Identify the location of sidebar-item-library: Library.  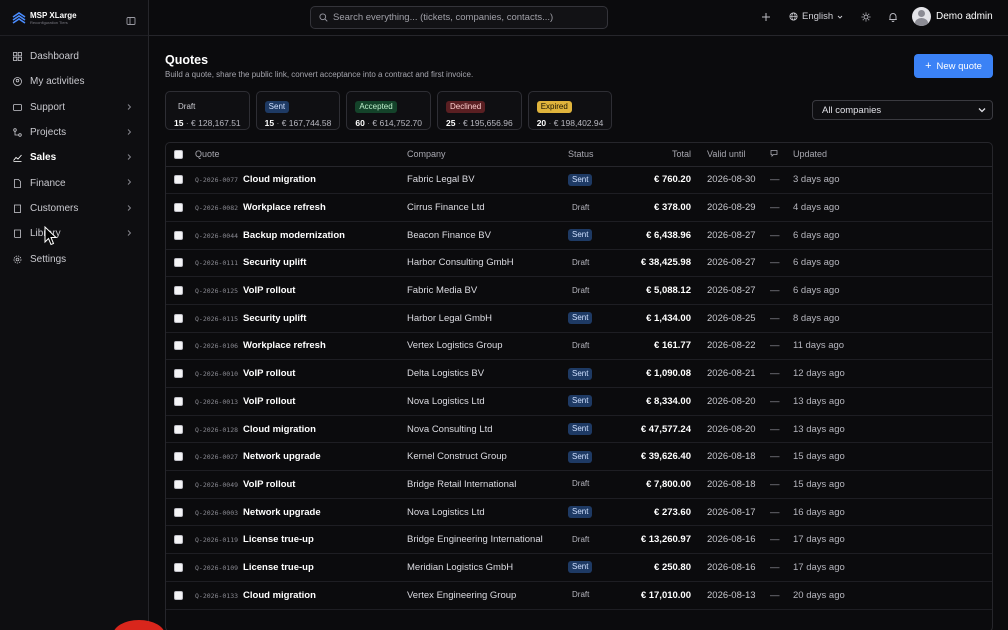
(74, 233).